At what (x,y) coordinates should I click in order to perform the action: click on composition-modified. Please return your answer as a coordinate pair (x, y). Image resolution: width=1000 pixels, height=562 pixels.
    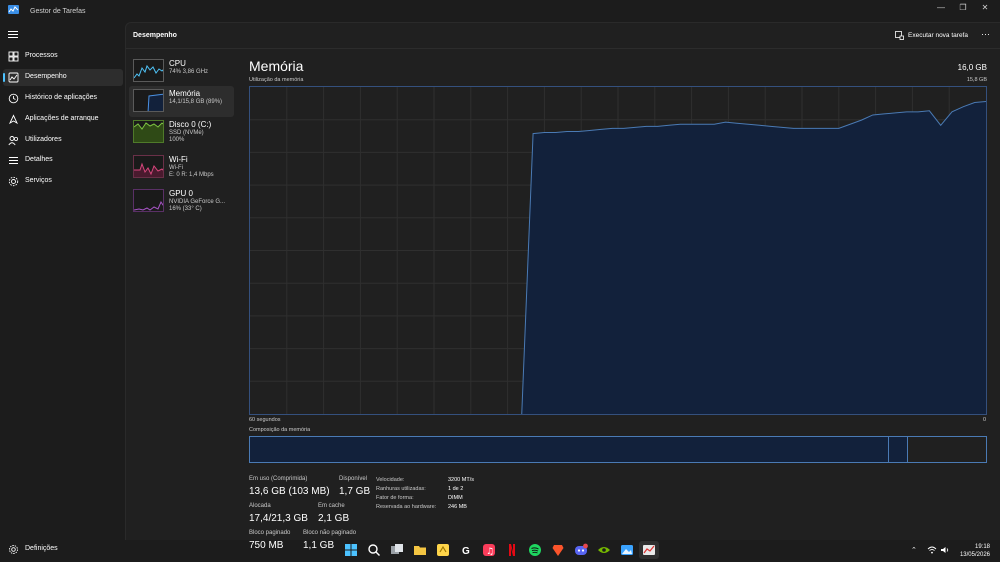
    Looking at the image, I should click on (898, 449).